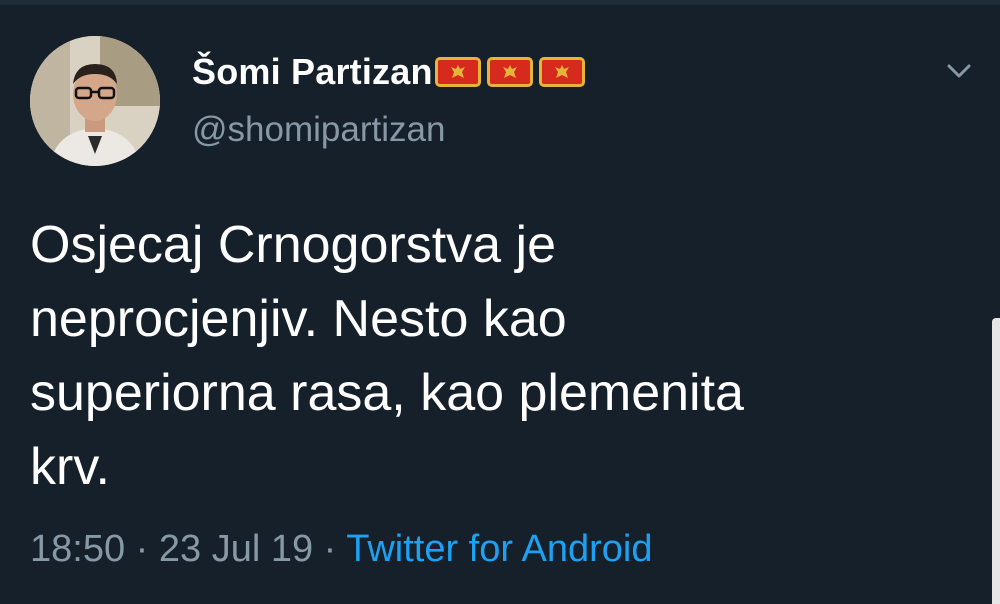  What do you see at coordinates (312, 72) in the screenshot?
I see `display-name: Šomi Partizan` at bounding box center [312, 72].